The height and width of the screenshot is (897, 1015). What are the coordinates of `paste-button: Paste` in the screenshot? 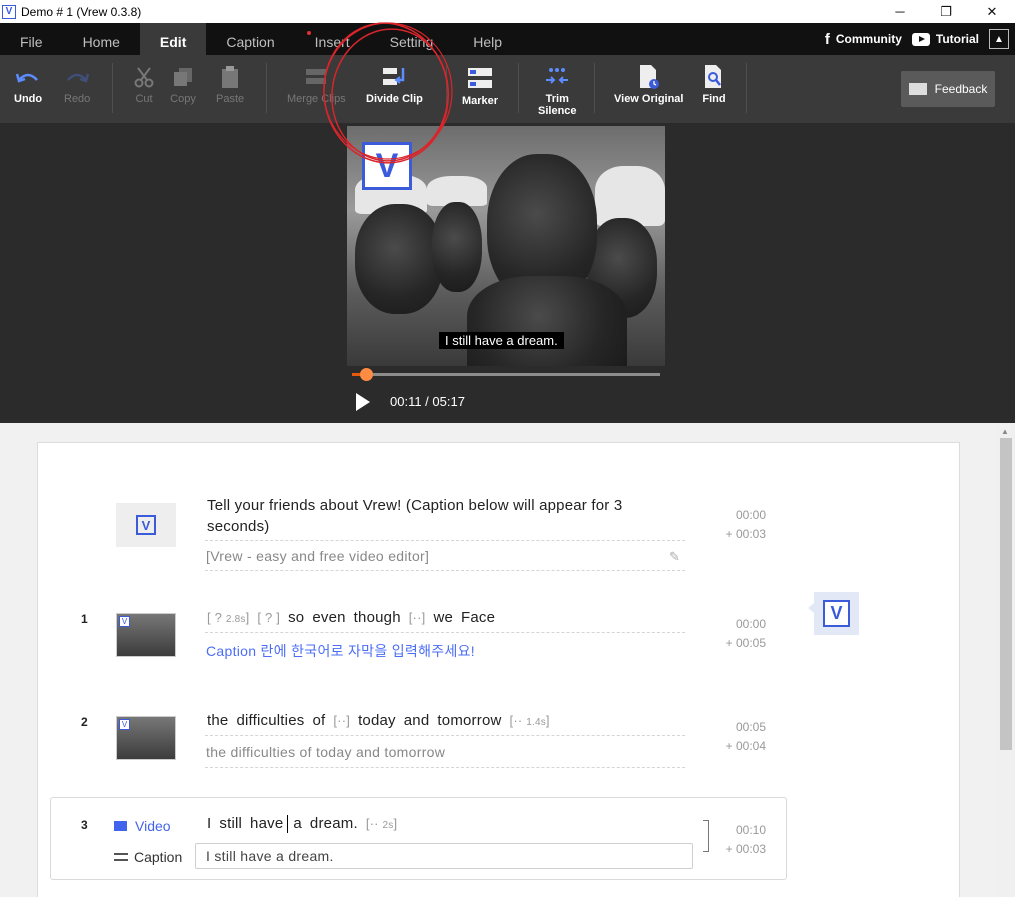 It's located at (230, 85).